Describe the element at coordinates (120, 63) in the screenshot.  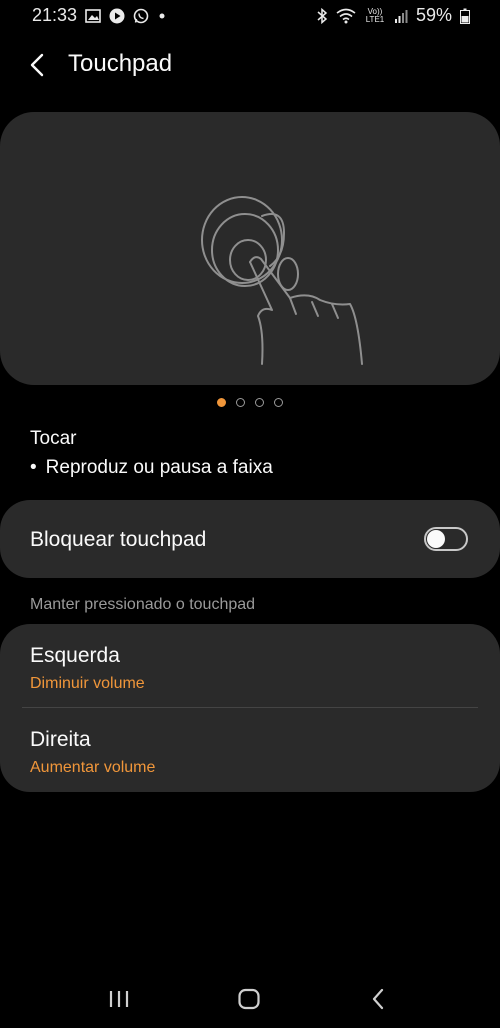
I see `page-title: Touchpad` at that location.